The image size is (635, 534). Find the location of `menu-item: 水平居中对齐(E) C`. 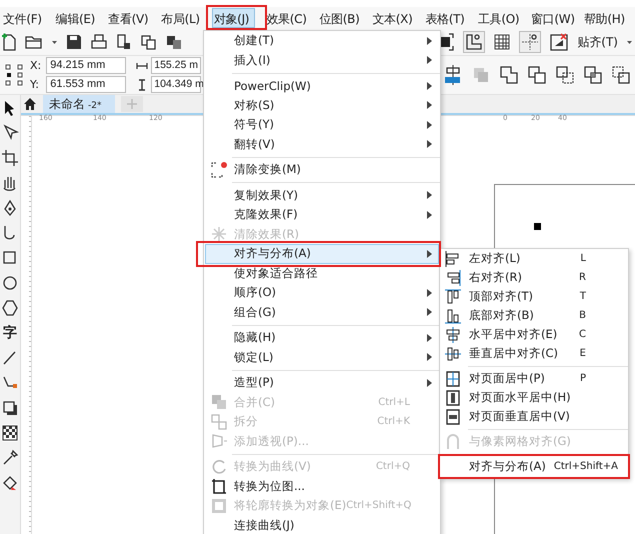

menu-item: 水平居中对齐(E) C is located at coordinates (534, 334).